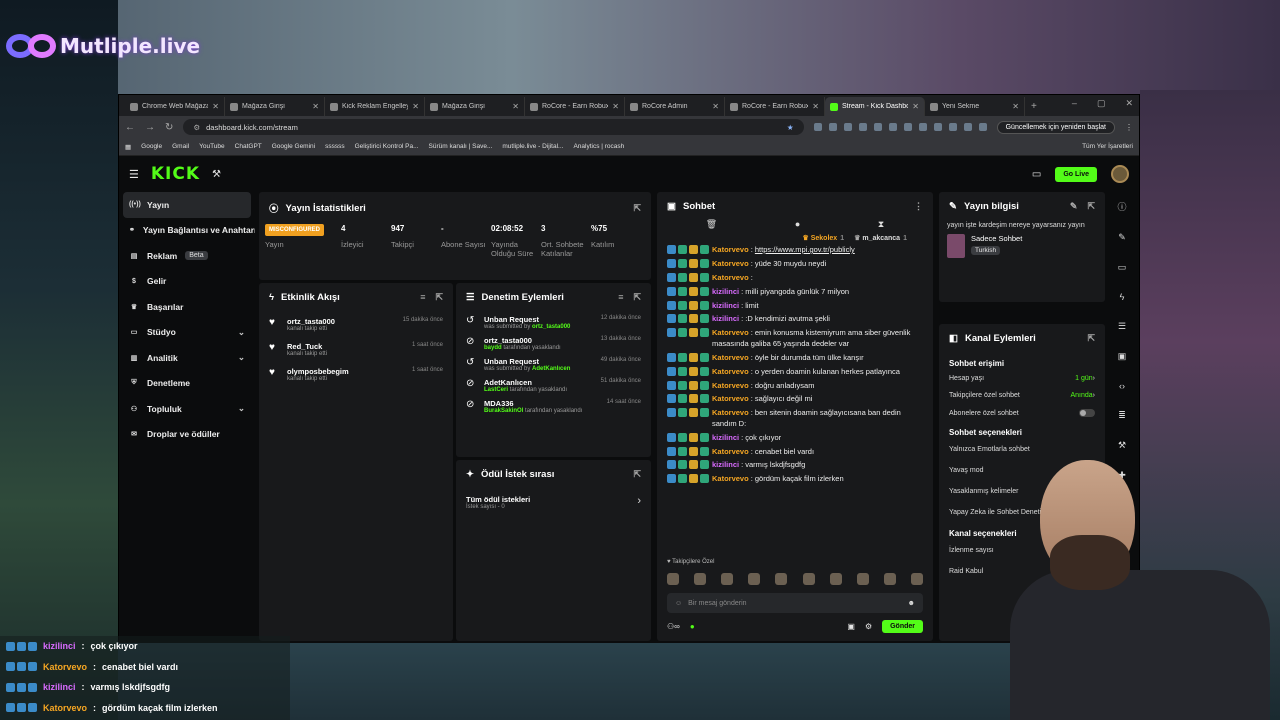 This screenshot has height=720, width=1280. What do you see at coordinates (881, 224) in the screenshot?
I see `hourglass-icon: ⧗` at bounding box center [881, 224].